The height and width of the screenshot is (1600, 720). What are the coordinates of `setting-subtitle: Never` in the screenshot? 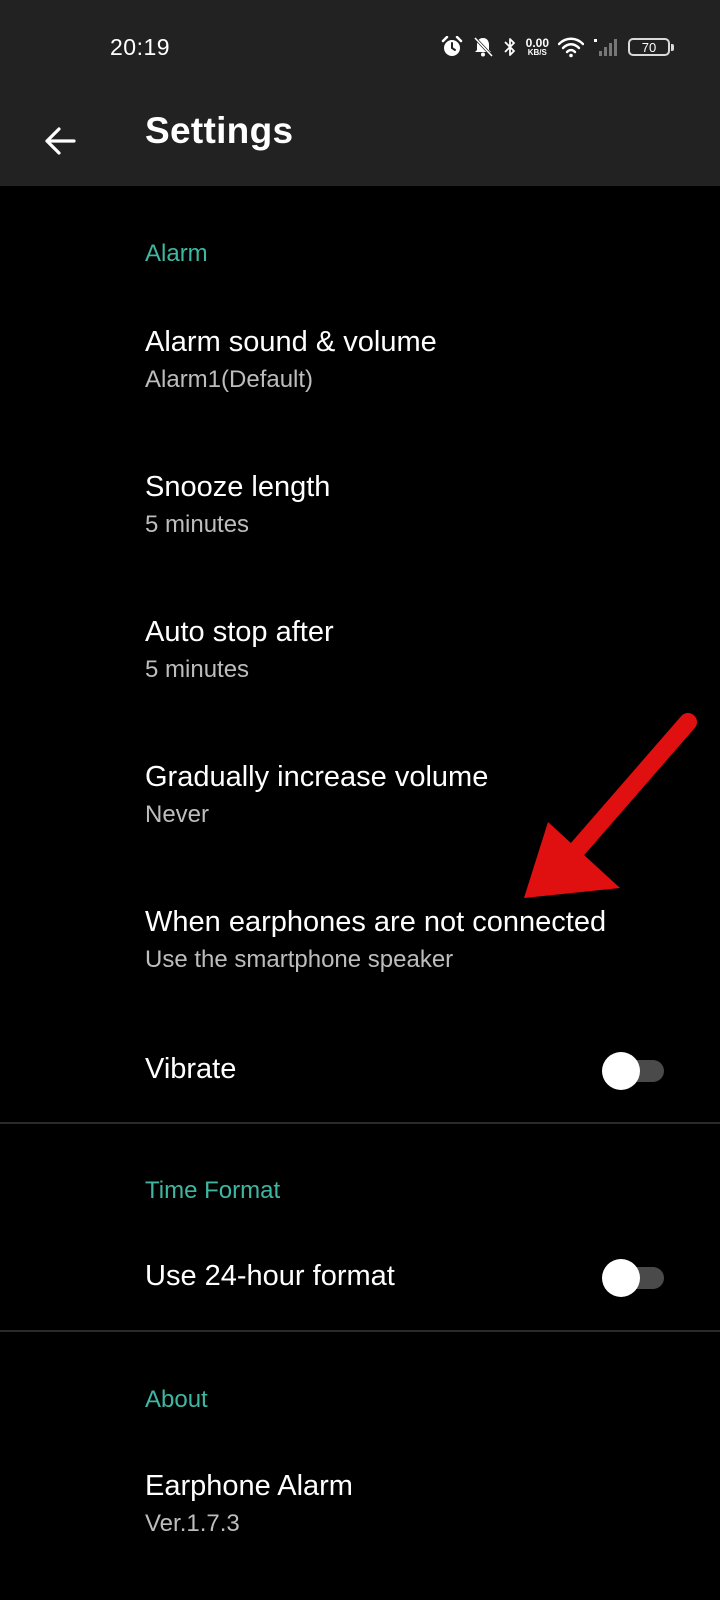 It's located at (177, 814).